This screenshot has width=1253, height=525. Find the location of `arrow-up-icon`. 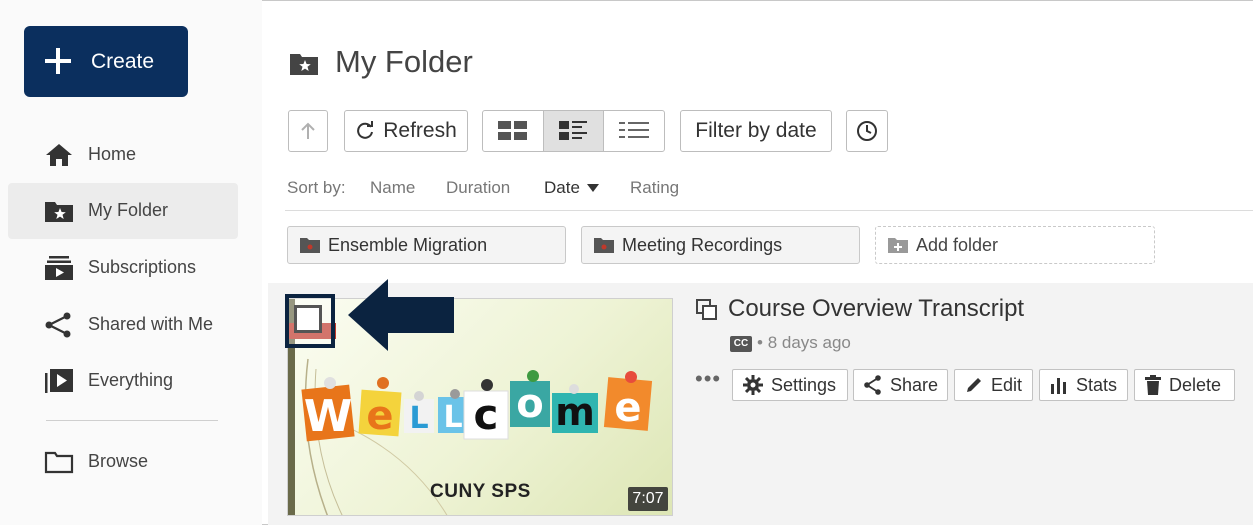

arrow-up-icon is located at coordinates (308, 130).